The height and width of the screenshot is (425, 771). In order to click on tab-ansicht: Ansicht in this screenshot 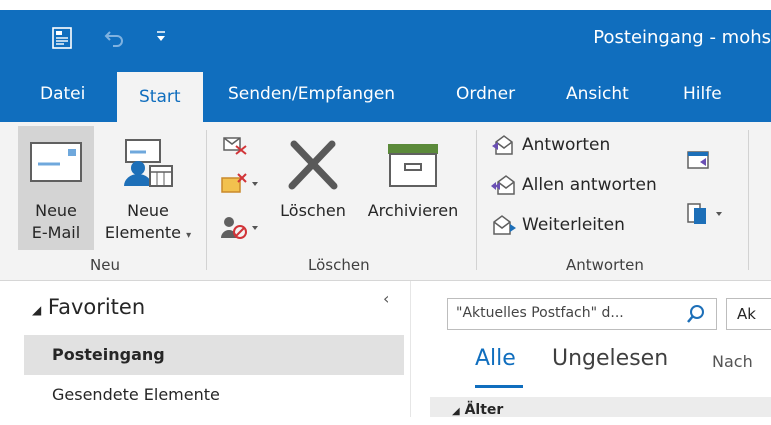, I will do `click(597, 94)`.